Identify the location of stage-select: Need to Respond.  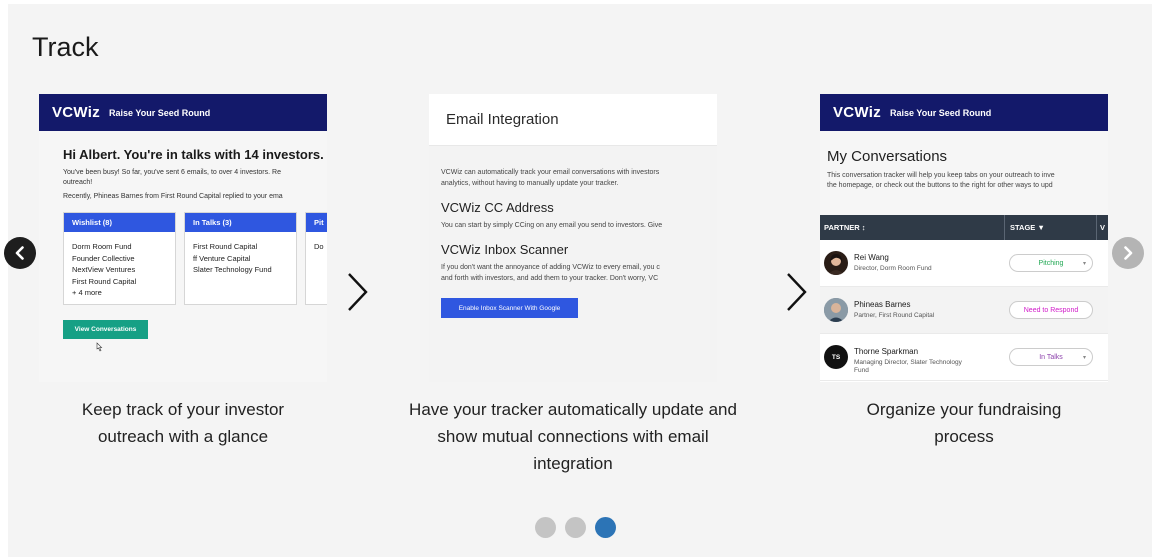
(1051, 310).